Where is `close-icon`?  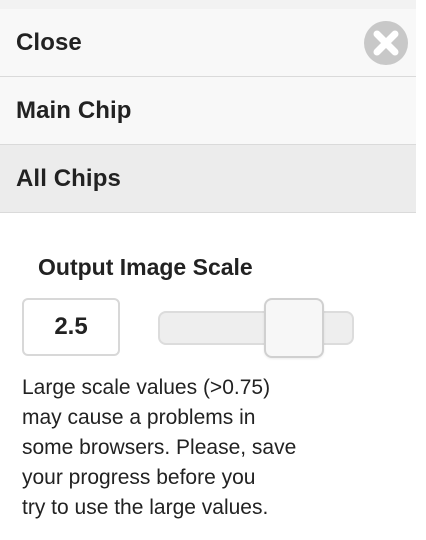
close-icon is located at coordinates (386, 43).